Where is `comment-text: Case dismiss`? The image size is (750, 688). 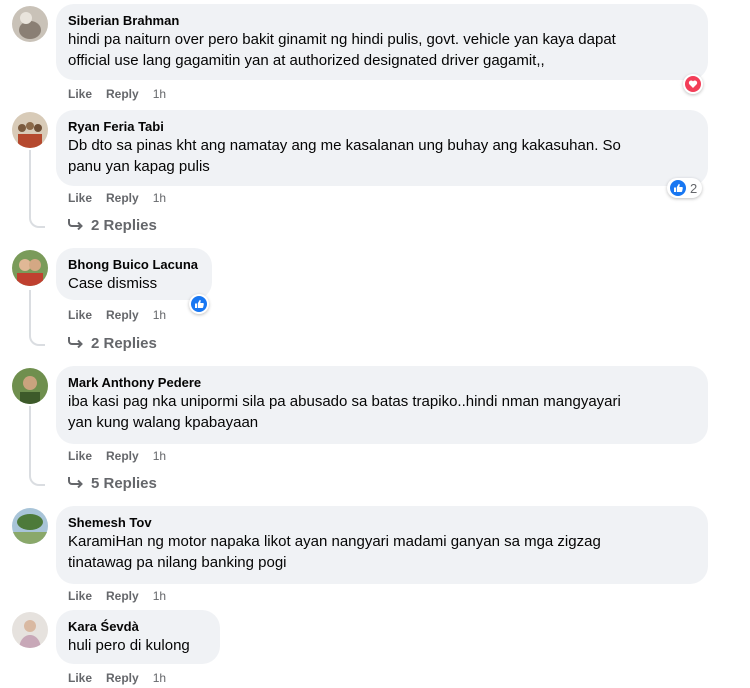
comment-text: Case dismiss is located at coordinates (113, 283).